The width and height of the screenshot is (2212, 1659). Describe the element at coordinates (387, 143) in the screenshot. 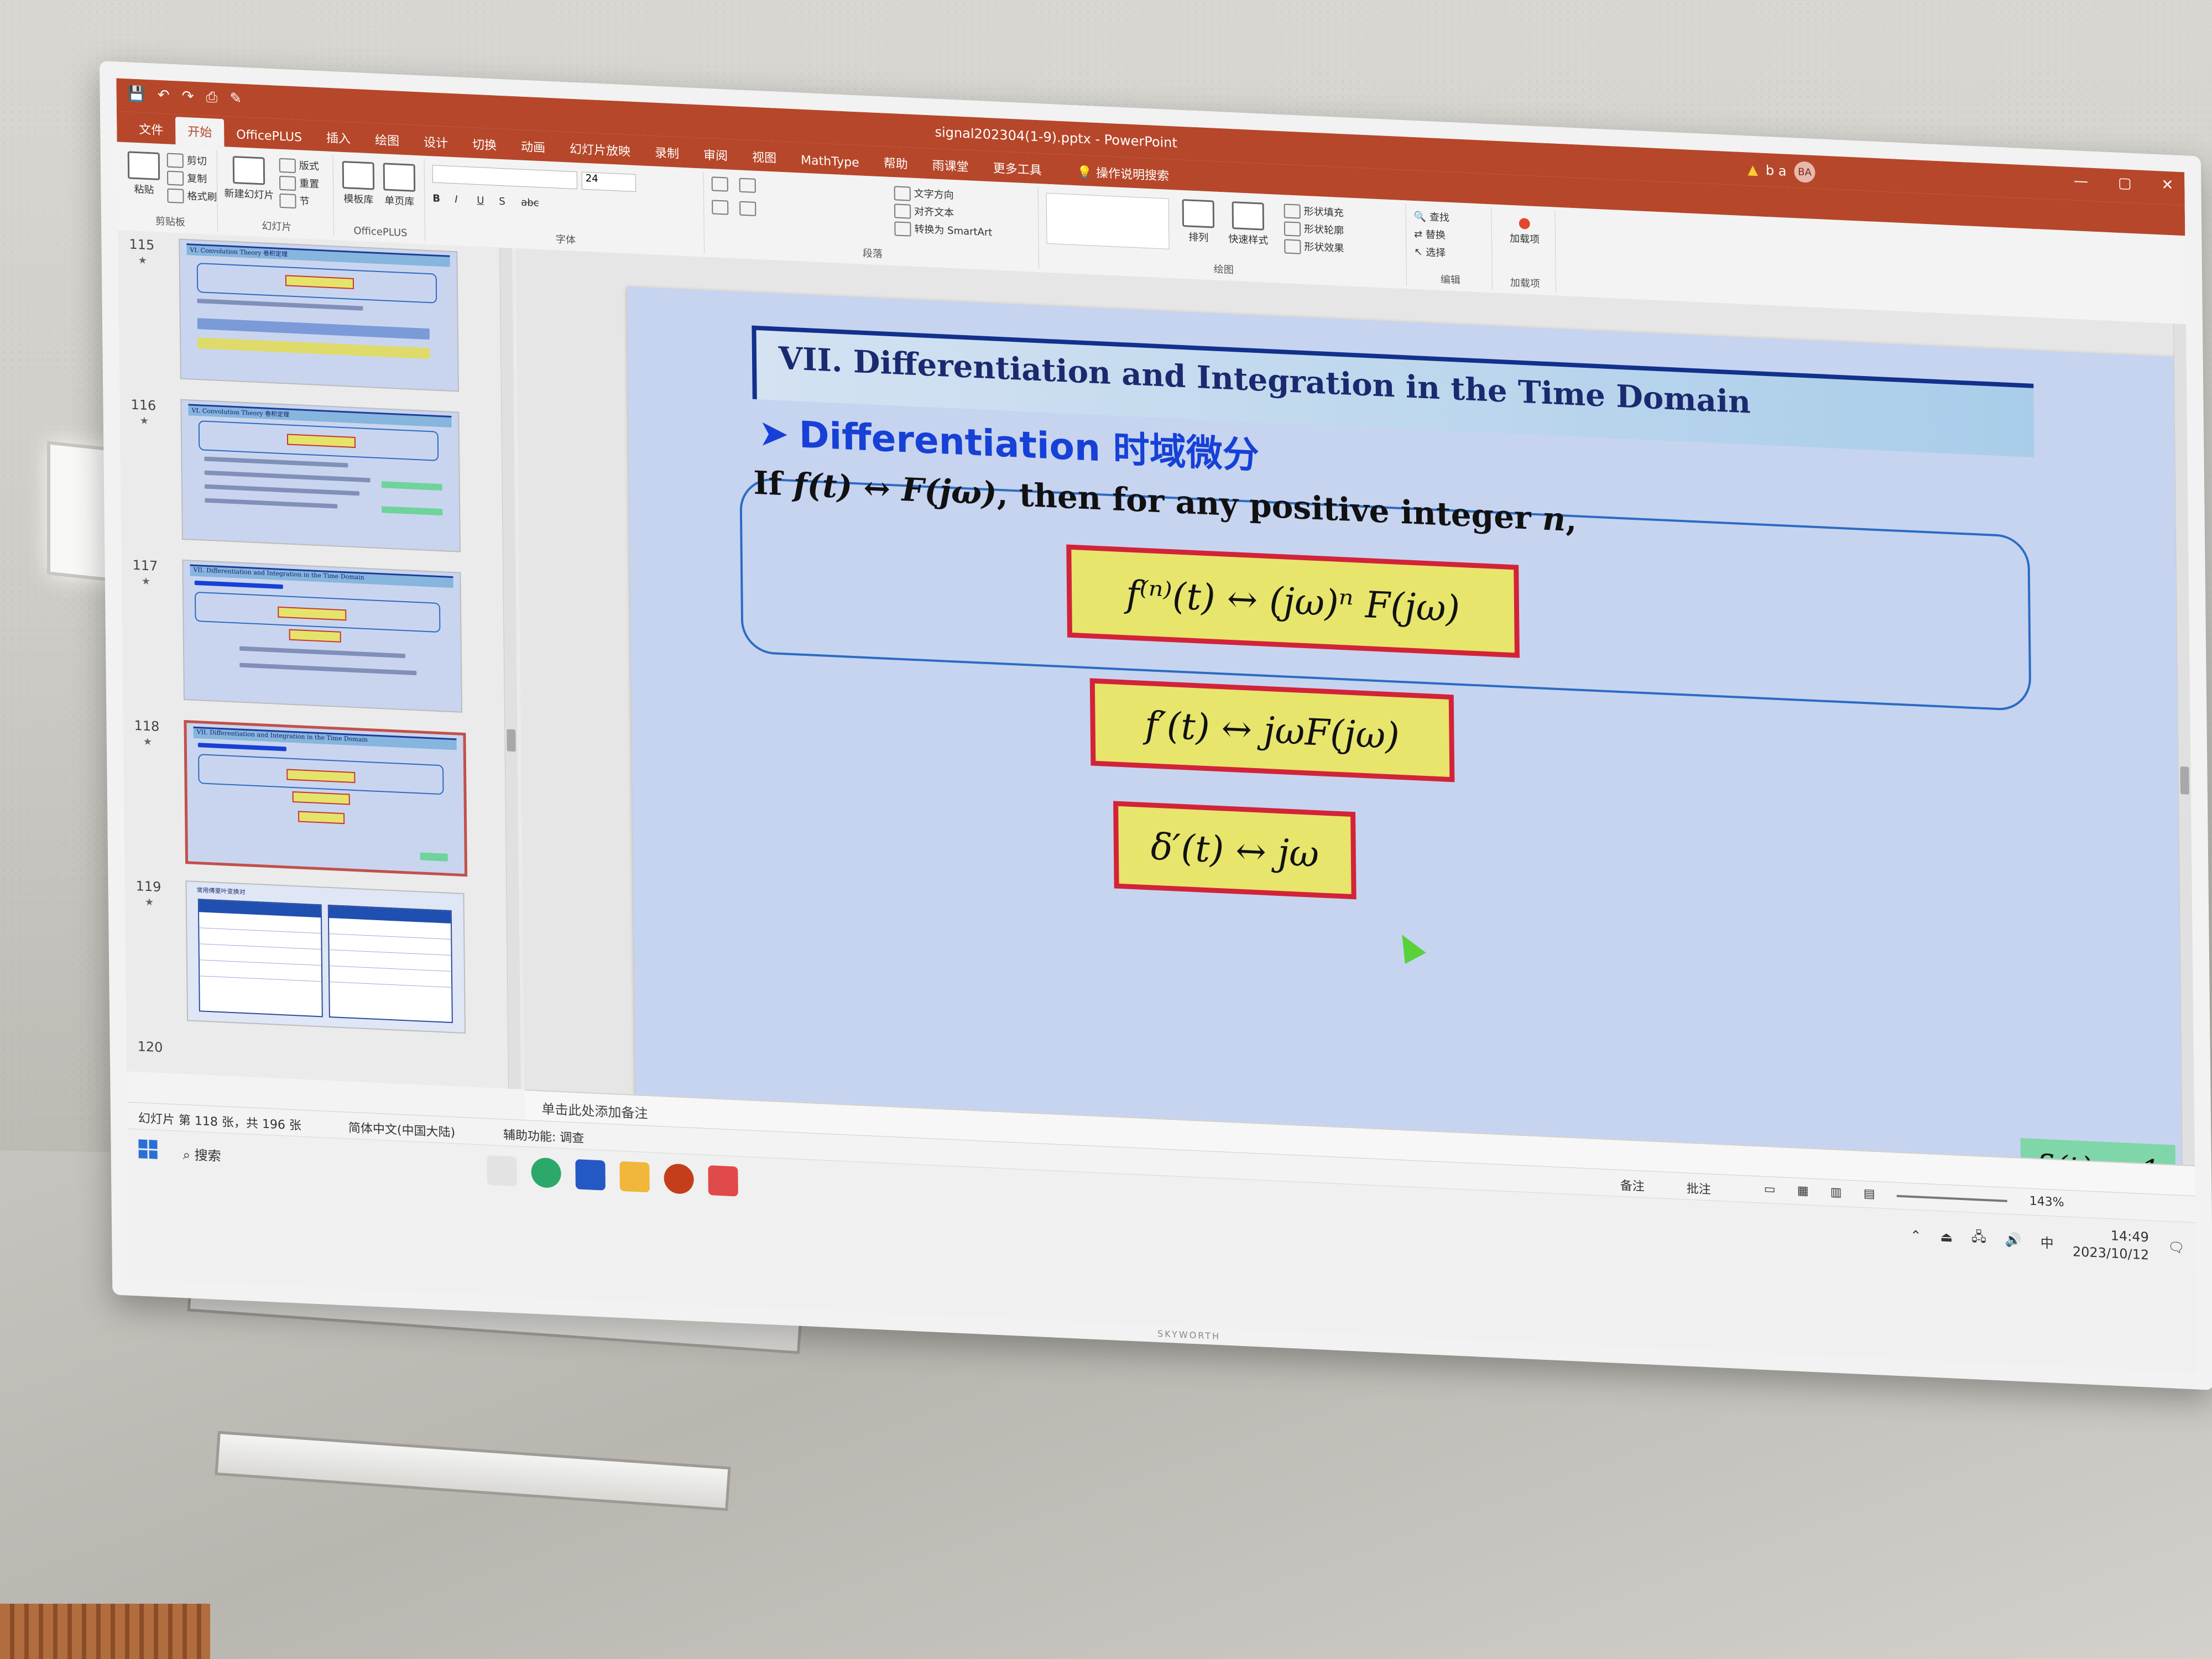

I see `tab-draw: 绘图` at that location.